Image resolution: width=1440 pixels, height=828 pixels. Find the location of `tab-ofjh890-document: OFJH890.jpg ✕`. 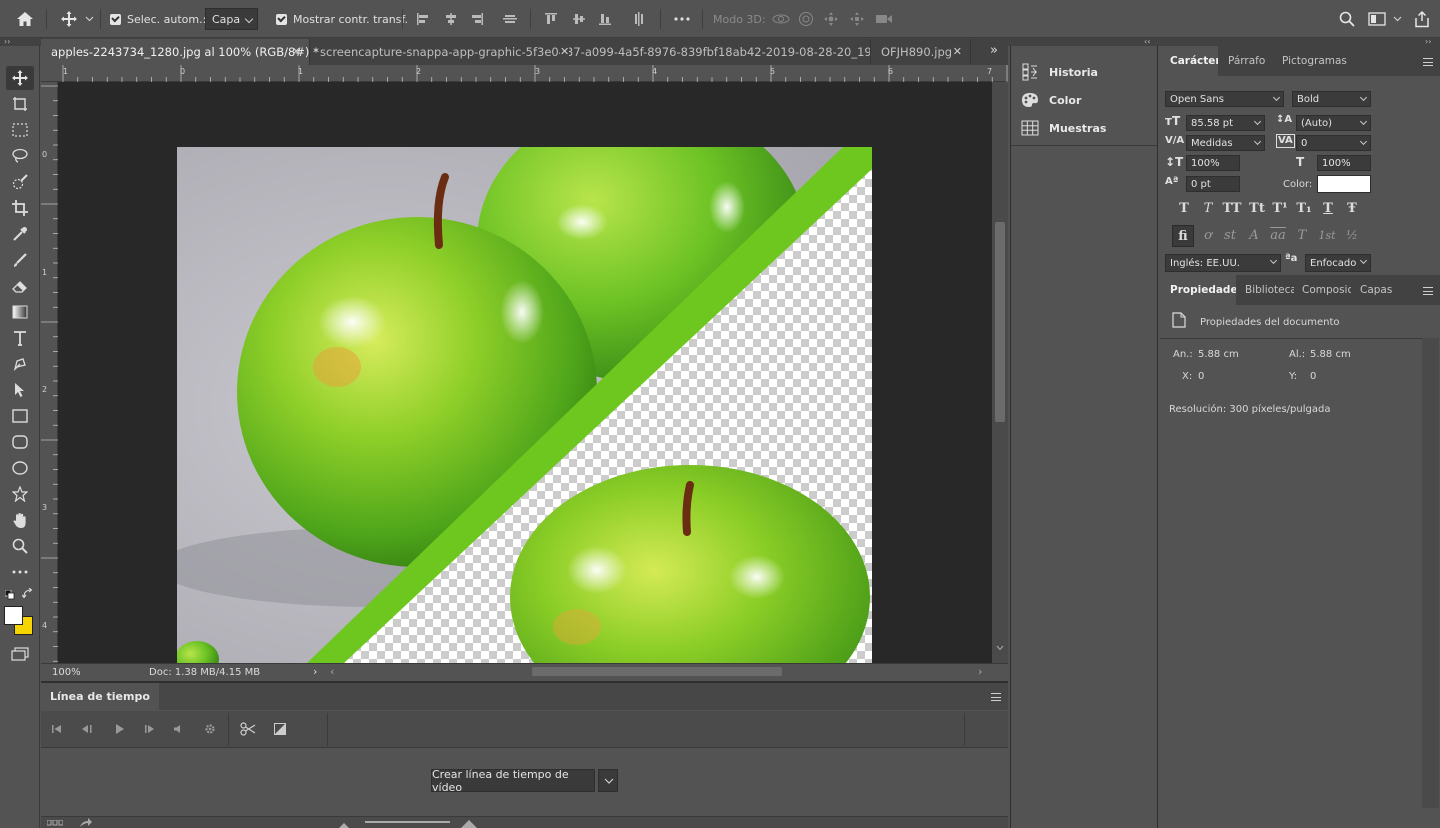

tab-ofjh890-document: OFJH890.jpg ✕ is located at coordinates (921, 52).